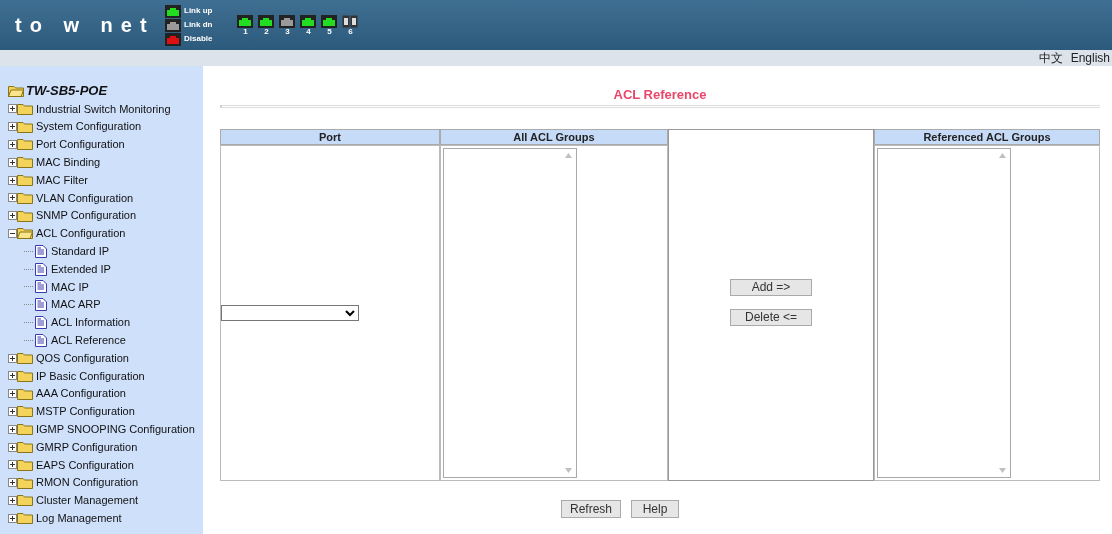 The height and width of the screenshot is (534, 1112). I want to click on collapse-icon, so click(12, 233).